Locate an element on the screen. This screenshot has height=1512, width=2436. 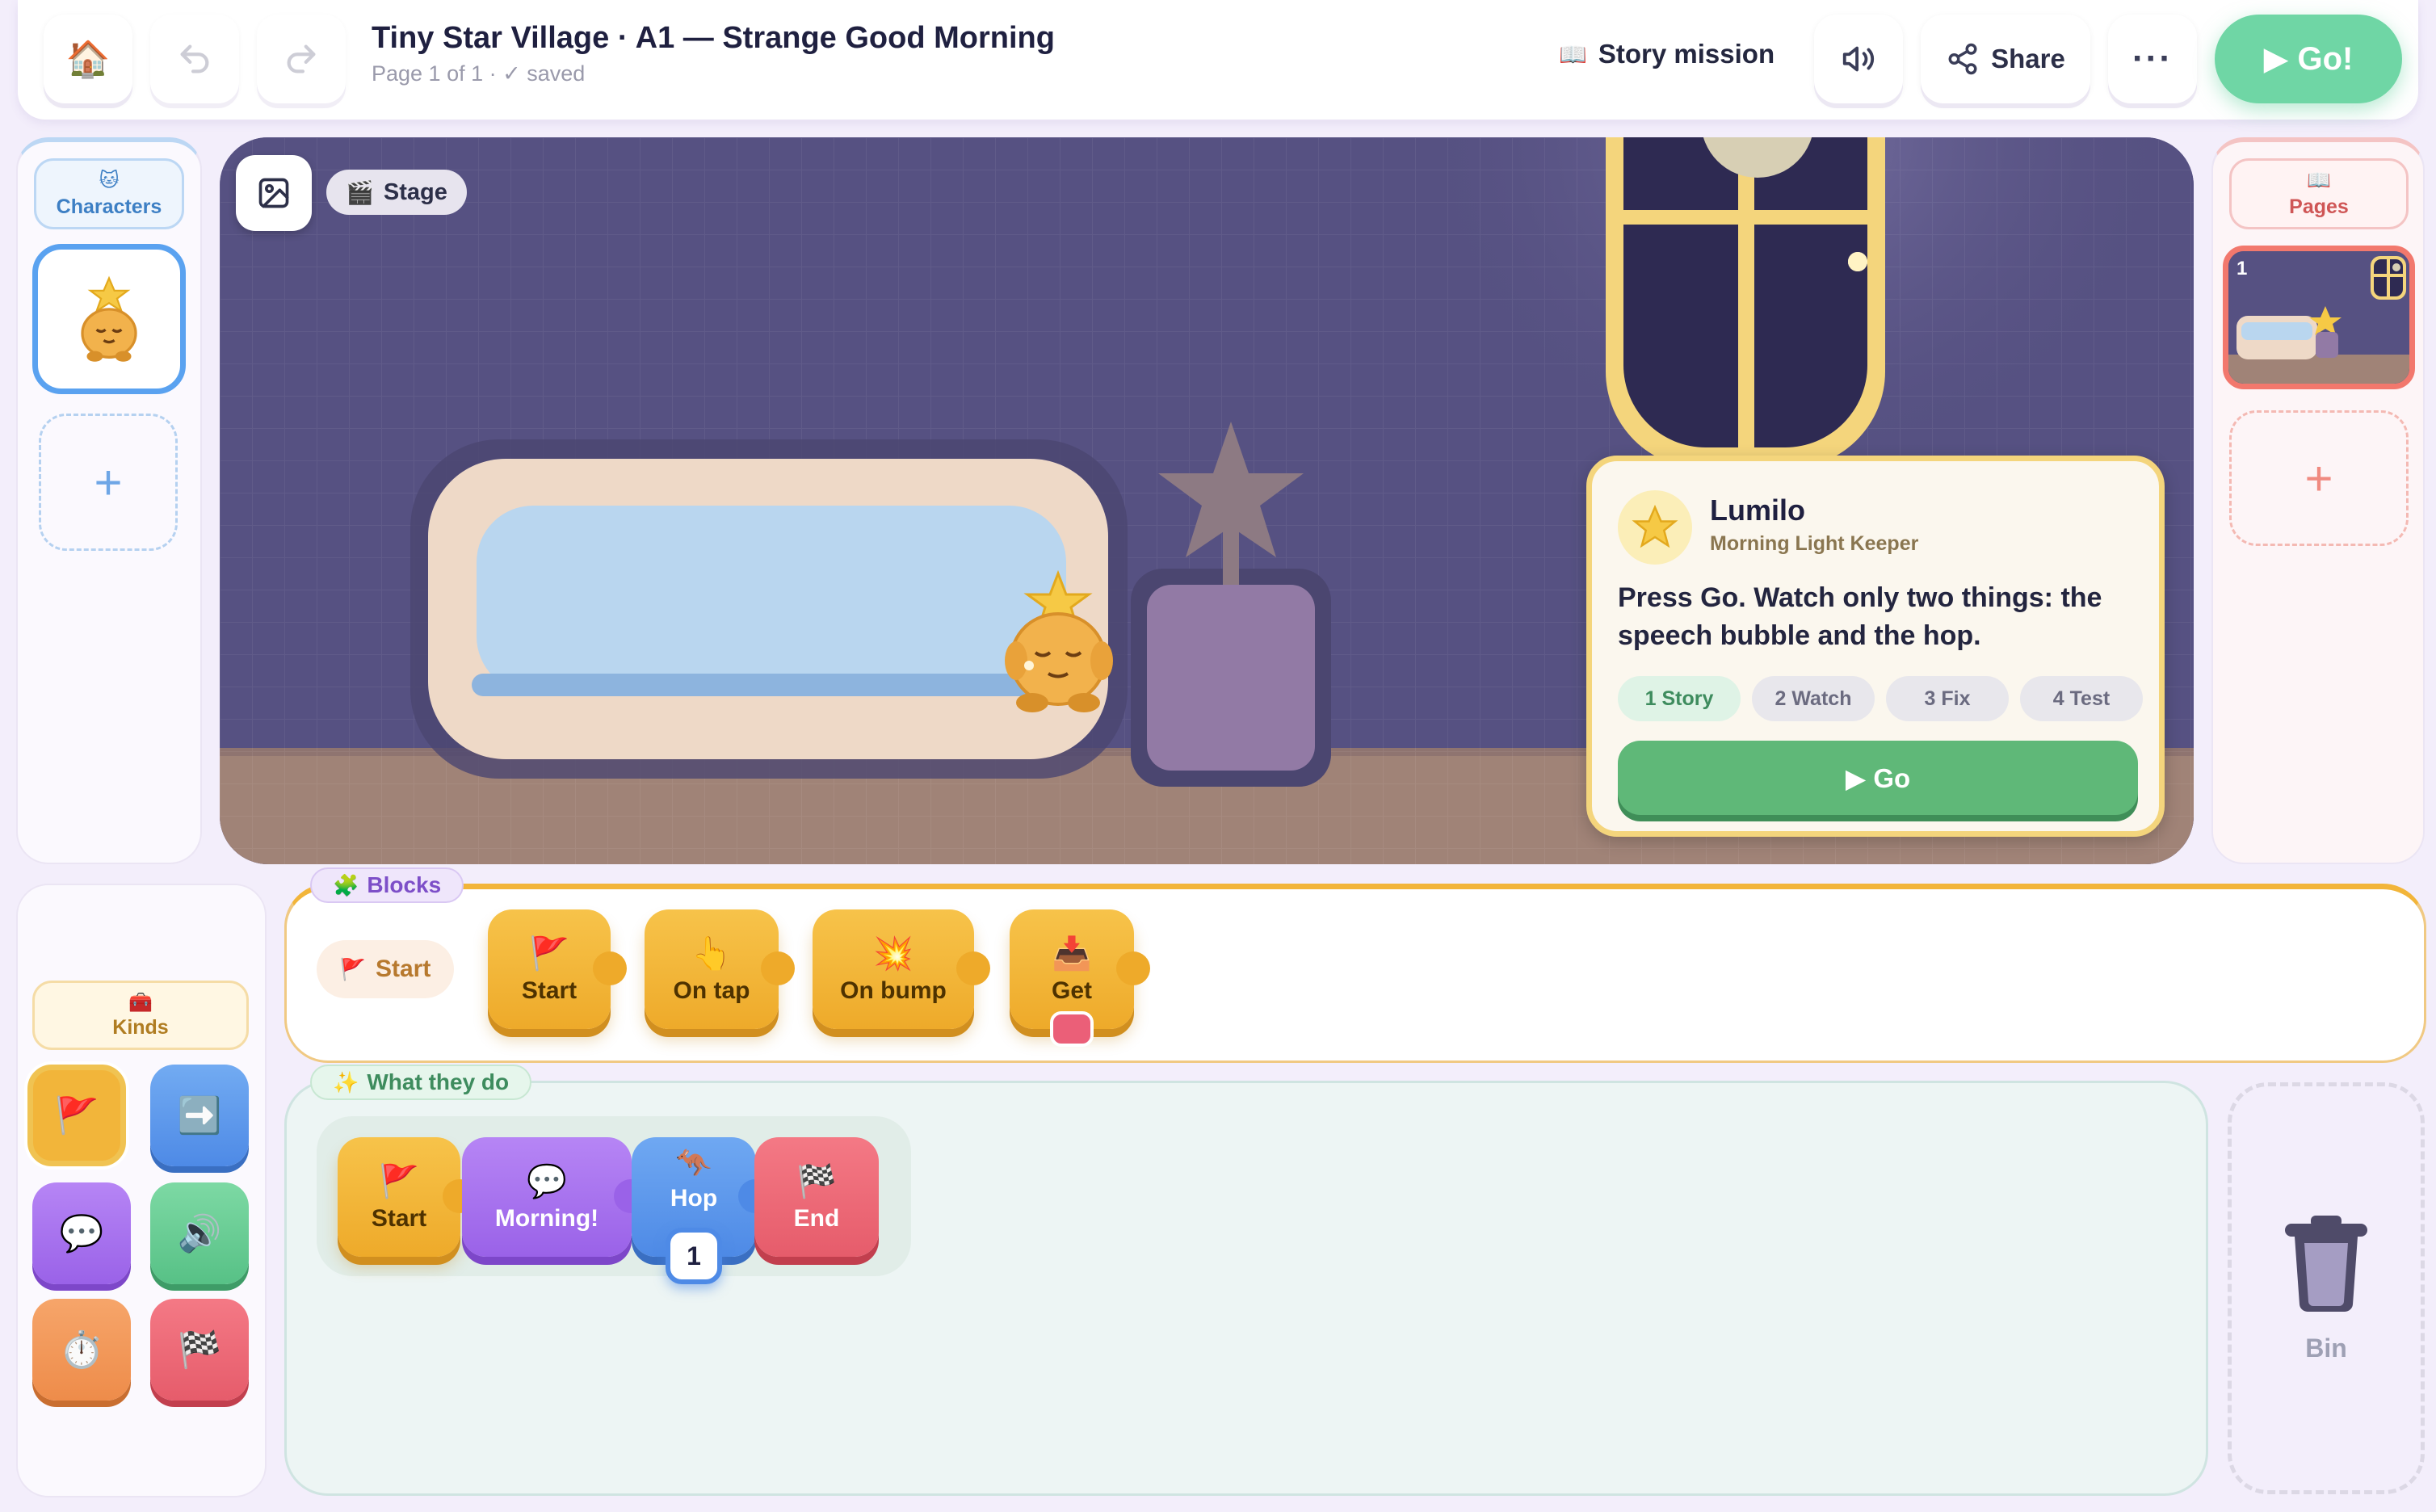
palette-block-get: 📥 Get is located at coordinates (1080, 978).